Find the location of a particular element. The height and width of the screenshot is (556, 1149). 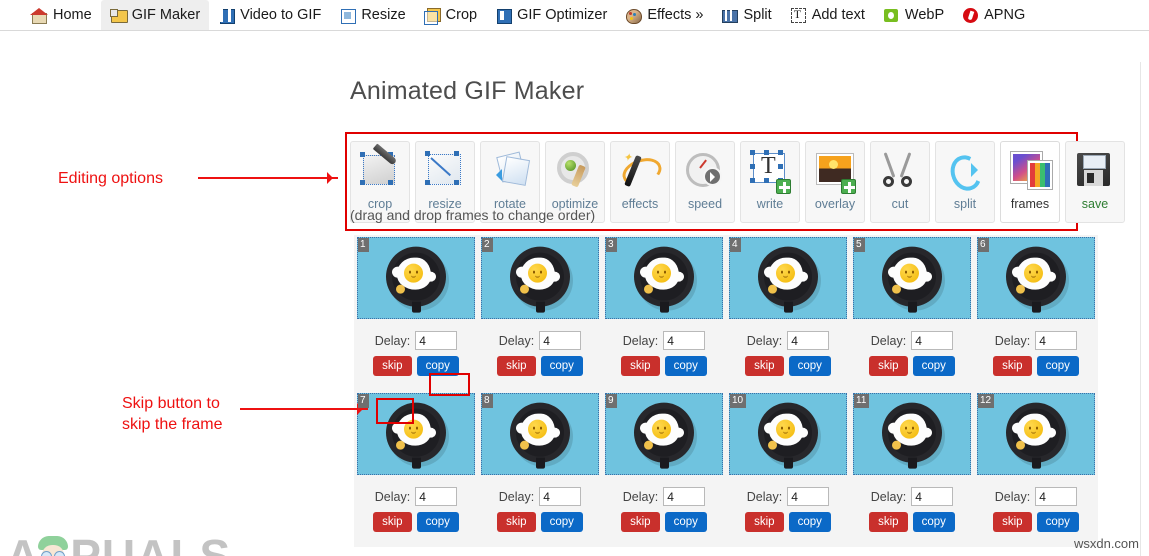

frame-card: 1 Delay: skipcopy is located at coordinates (416, 313).